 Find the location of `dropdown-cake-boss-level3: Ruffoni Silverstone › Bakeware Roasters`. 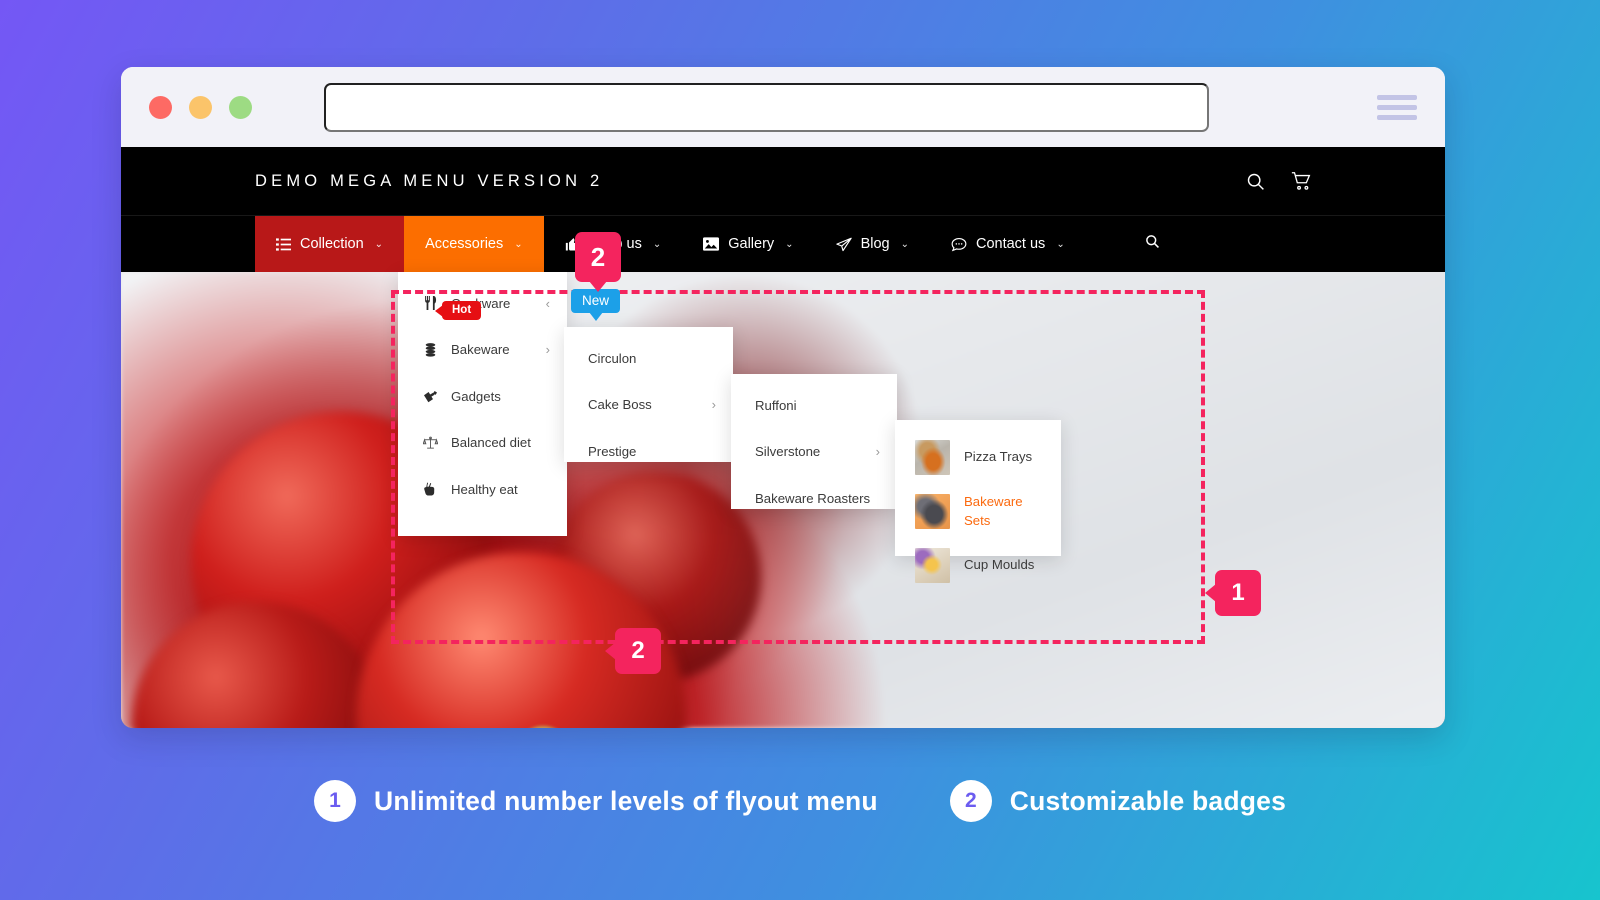

dropdown-cake-boss-level3: Ruffoni Silverstone › Bakeware Roasters is located at coordinates (814, 441).